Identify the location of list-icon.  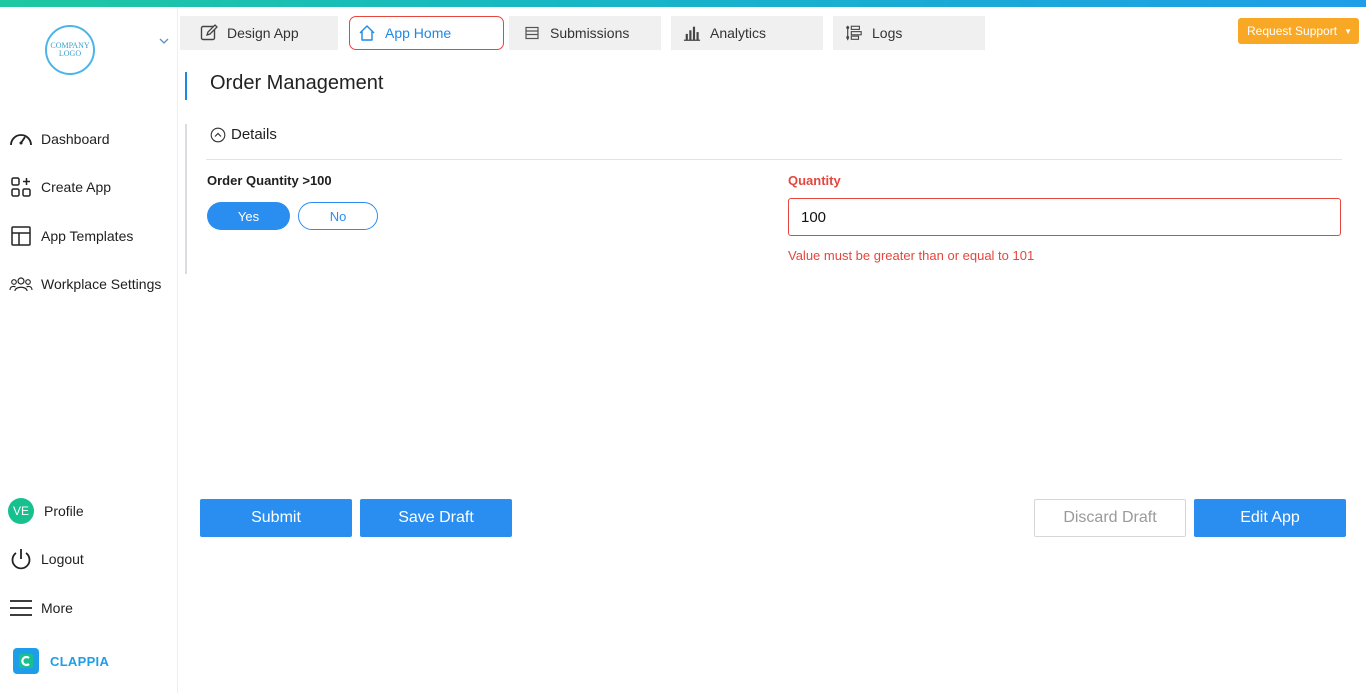
(532, 33).